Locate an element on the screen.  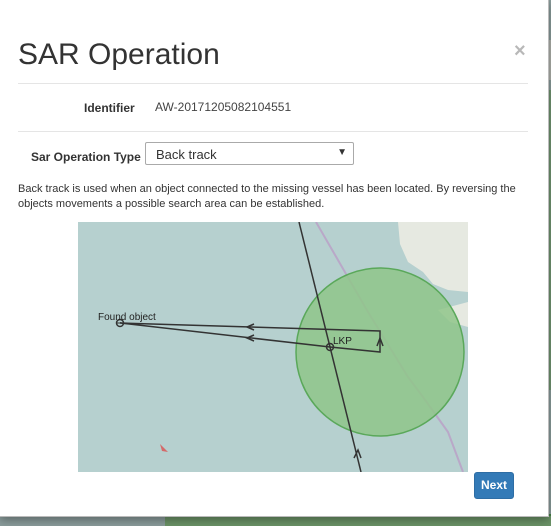
found-object-label: Found object is located at coordinates (127, 317).